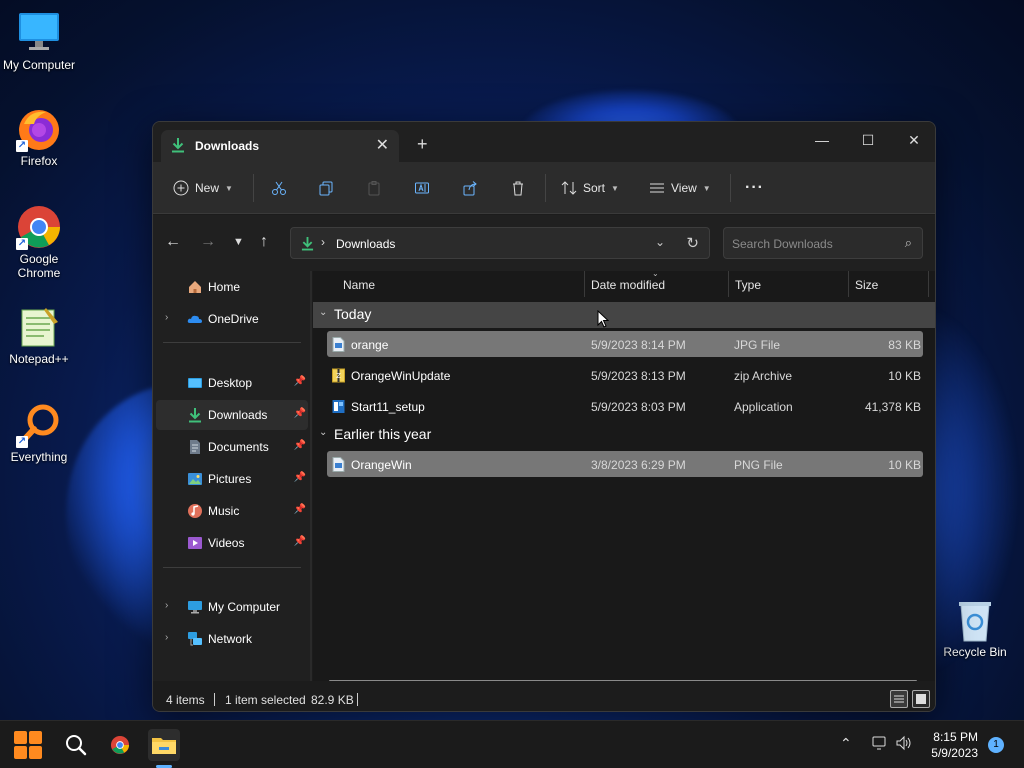 The width and height of the screenshot is (1024, 768). Describe the element at coordinates (39, 433) in the screenshot. I see `desktop-icon-everything: ↗ Everything` at that location.